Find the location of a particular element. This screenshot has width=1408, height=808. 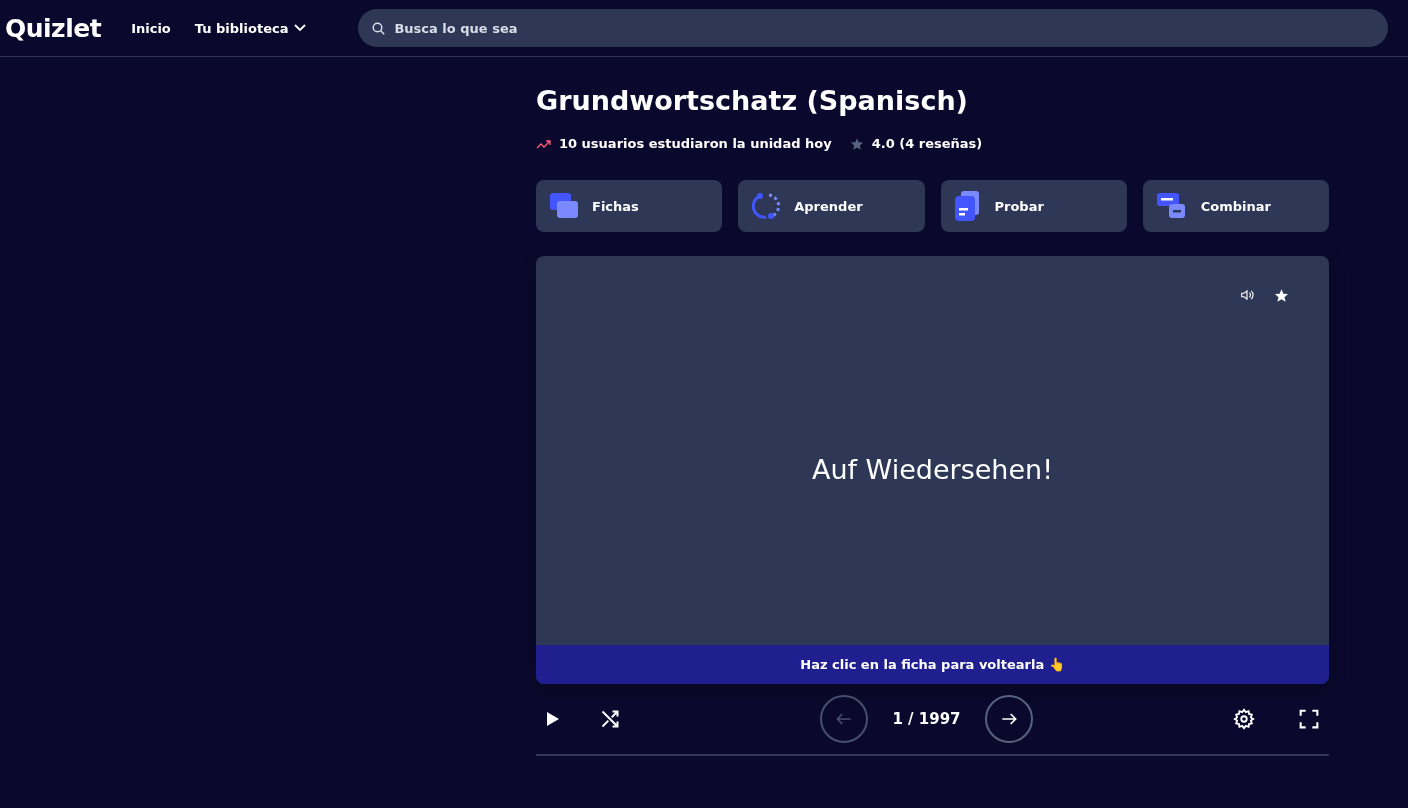

study-mode-button: Combinar is located at coordinates (1235, 206).